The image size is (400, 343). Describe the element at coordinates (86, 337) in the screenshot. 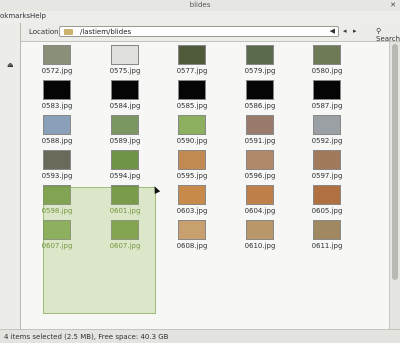

I see `status-text: 4 items selected (2.5 MB), Free space` at that location.